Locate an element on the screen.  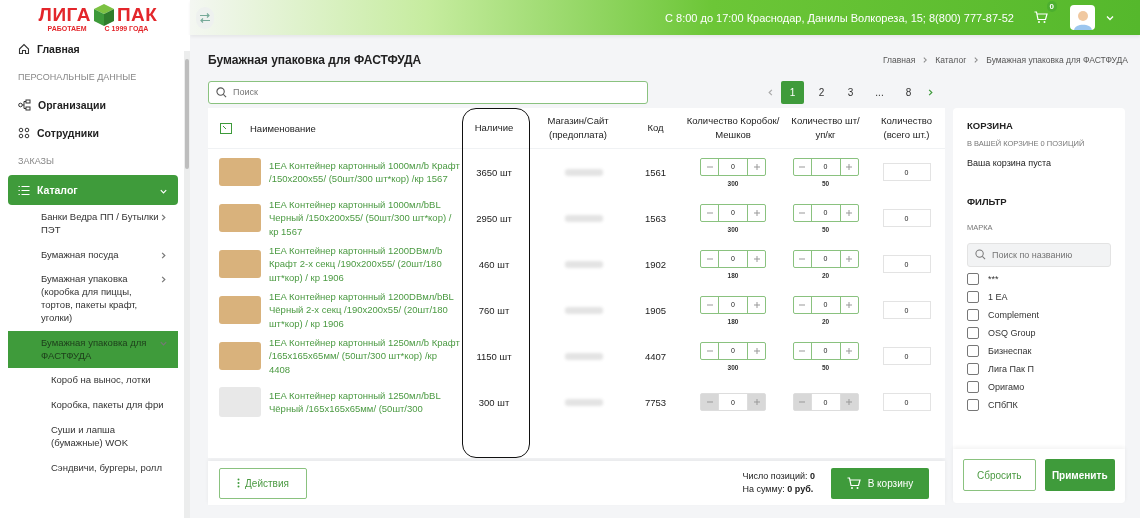
previous-page-icon is located at coordinates (770, 92).